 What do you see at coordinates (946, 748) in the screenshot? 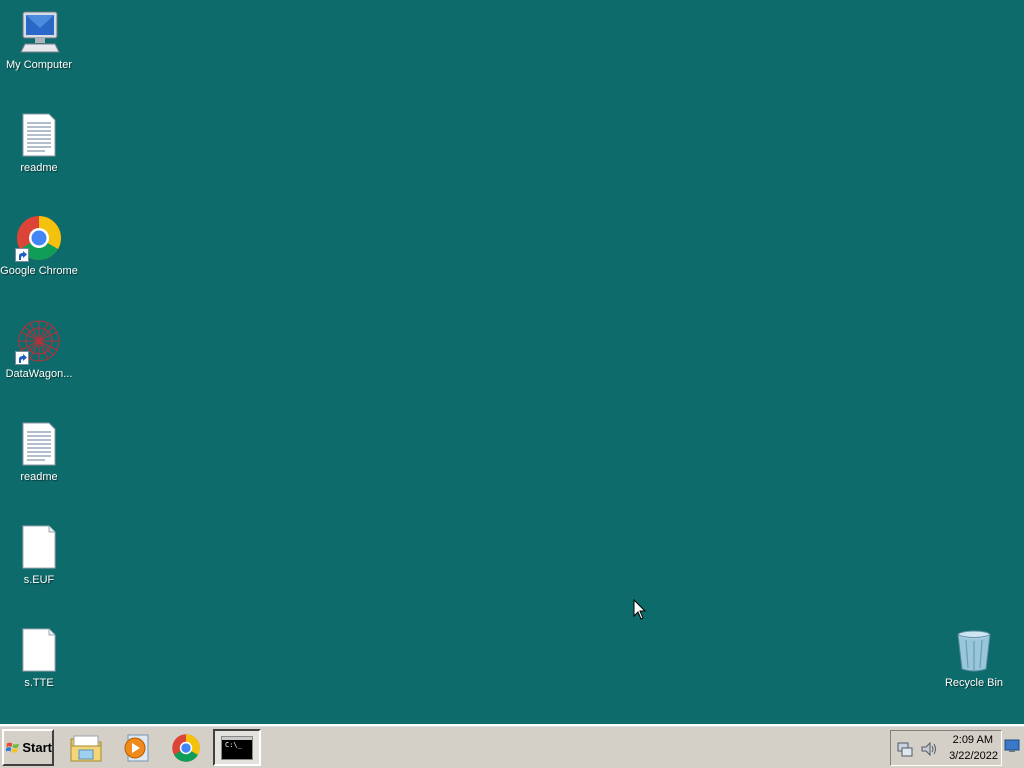
I see `system-tray: 2:09 AM 3/22/2022` at bounding box center [946, 748].